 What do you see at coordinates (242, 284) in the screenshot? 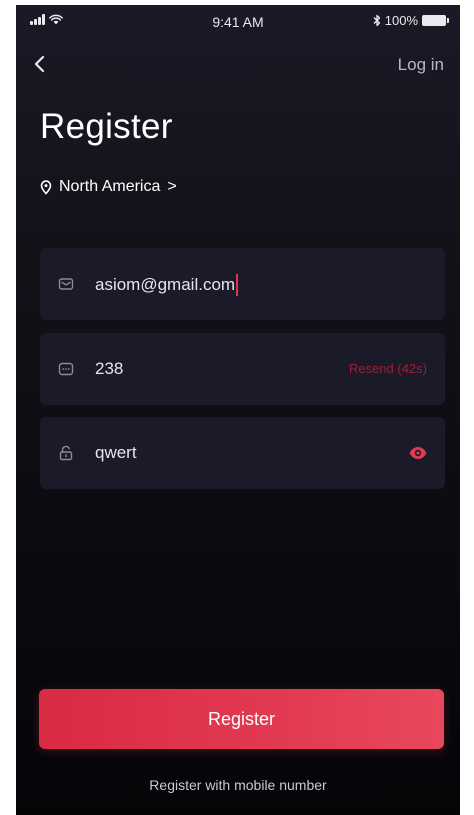
I see `email-field: asiom@gmail.com` at bounding box center [242, 284].